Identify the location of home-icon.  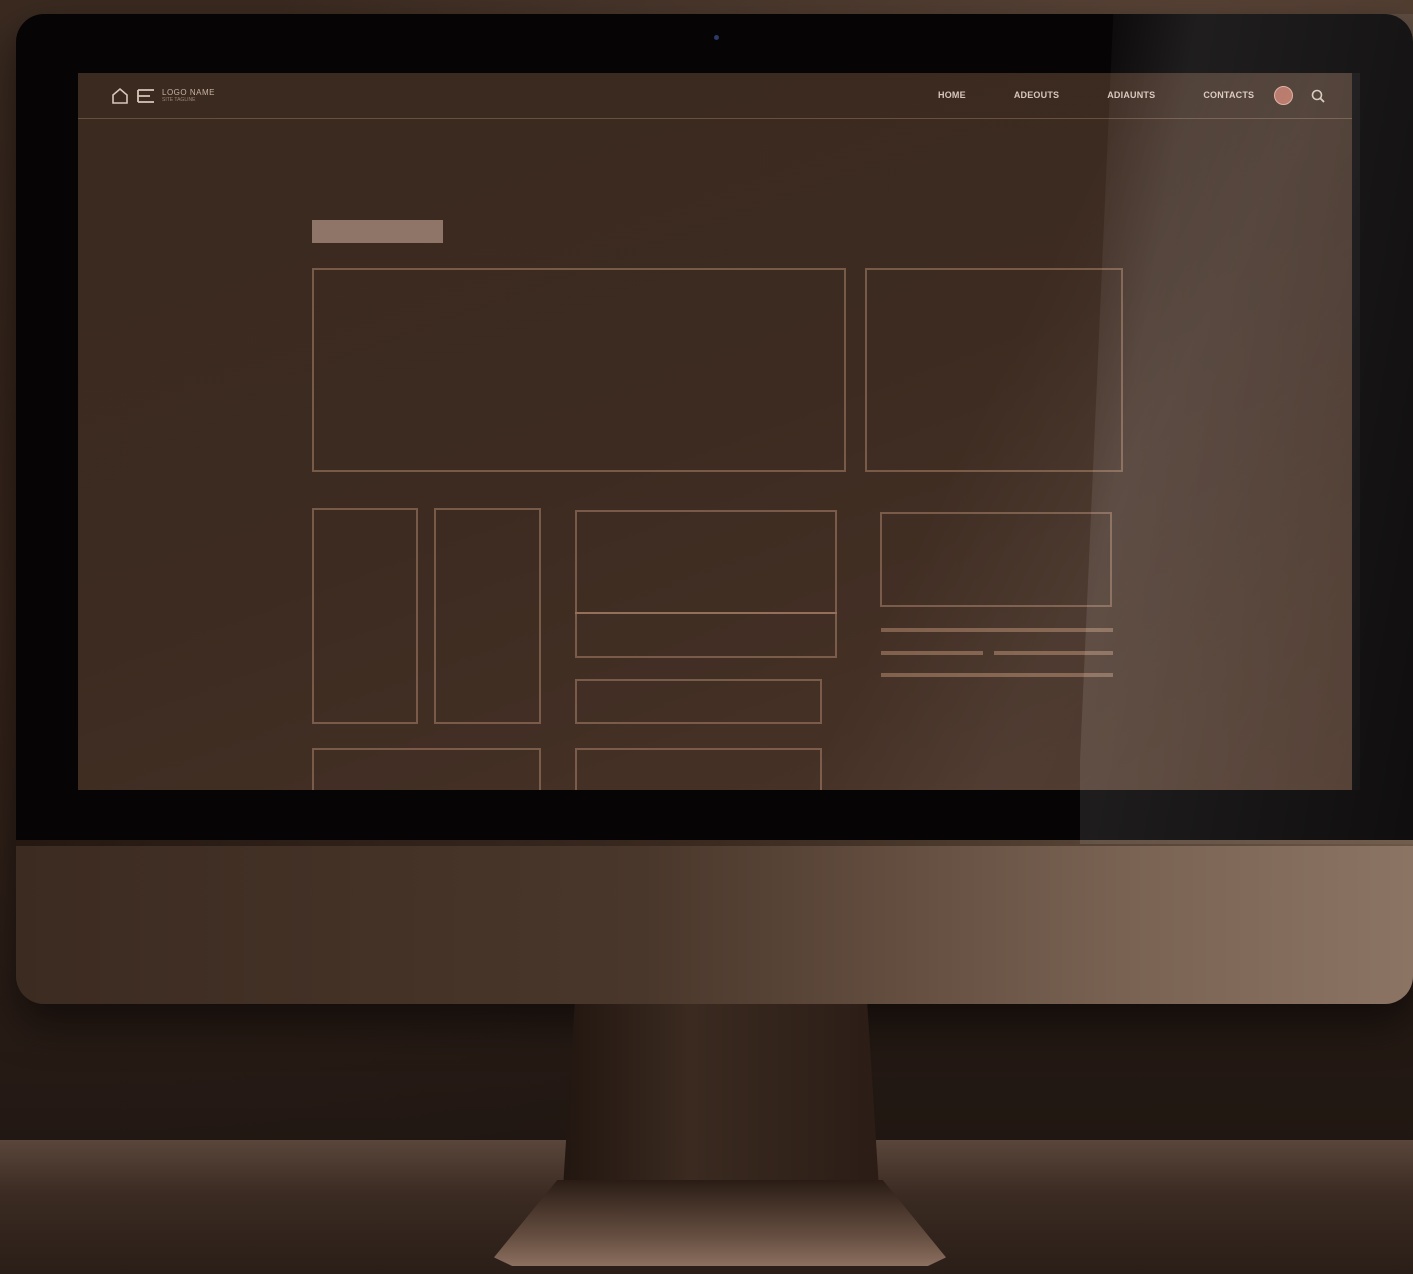
(120, 95).